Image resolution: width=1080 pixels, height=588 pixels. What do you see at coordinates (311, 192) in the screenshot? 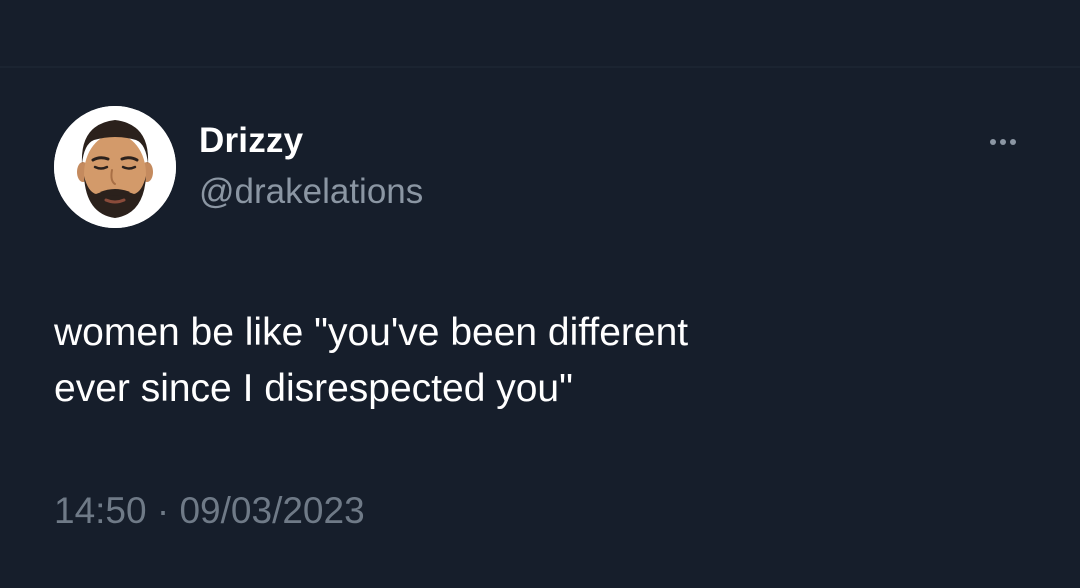
I see `user-handle: @drakelations` at bounding box center [311, 192].